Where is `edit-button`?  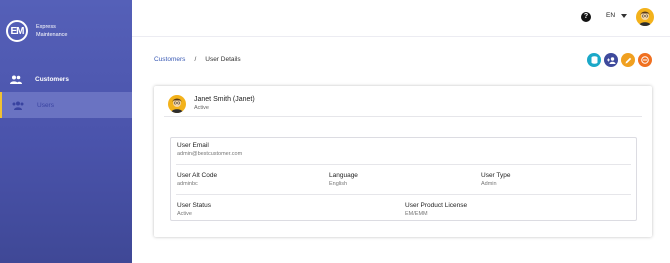
edit-button is located at coordinates (628, 60).